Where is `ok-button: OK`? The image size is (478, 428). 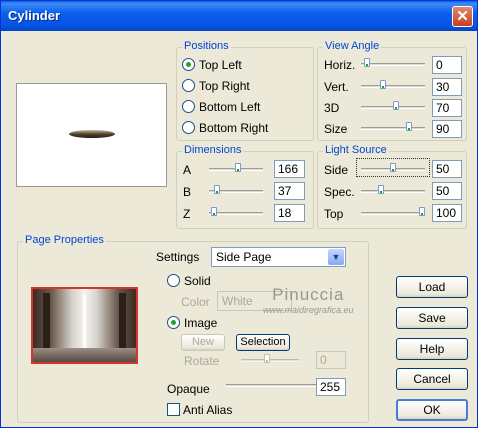 ok-button: OK is located at coordinates (432, 410).